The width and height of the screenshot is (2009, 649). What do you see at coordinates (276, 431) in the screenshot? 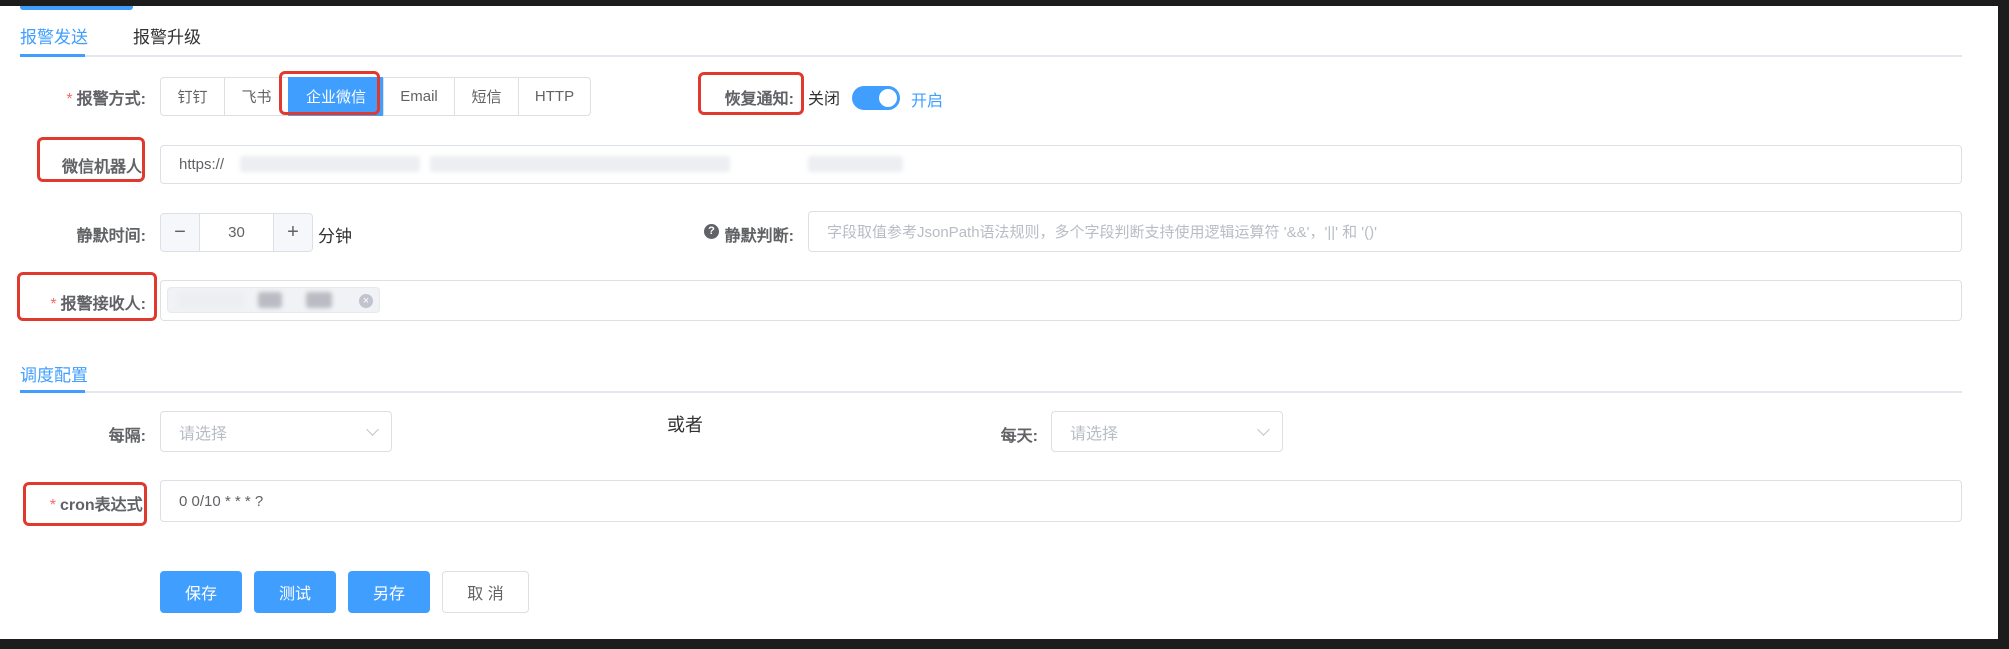
I see `every-select: 请选择` at bounding box center [276, 431].